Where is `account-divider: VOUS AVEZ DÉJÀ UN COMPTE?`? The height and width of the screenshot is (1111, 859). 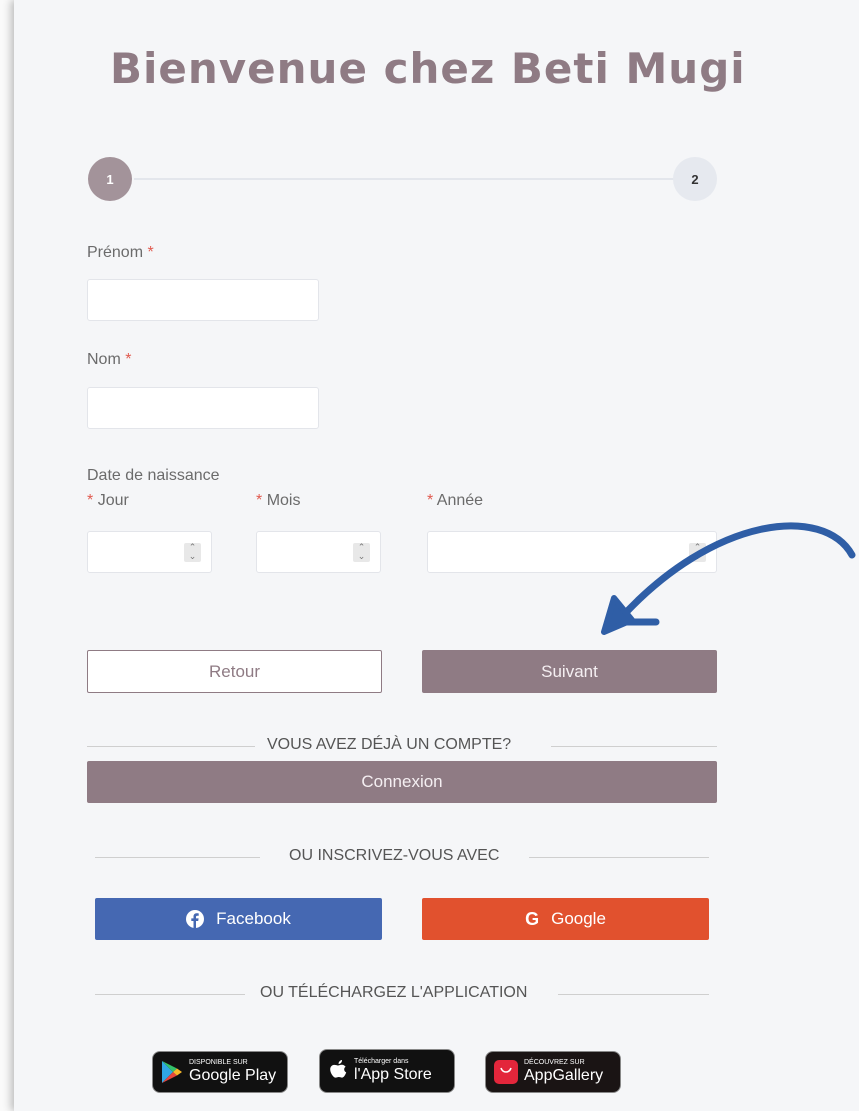
account-divider: VOUS AVEZ DÉJÀ UN COMPTE? is located at coordinates (402, 746).